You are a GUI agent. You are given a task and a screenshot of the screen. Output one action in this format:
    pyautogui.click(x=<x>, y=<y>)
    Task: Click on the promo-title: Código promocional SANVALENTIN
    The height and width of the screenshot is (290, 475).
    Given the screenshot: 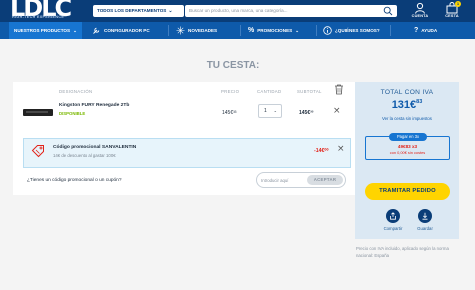 What is the action you would take?
    pyautogui.click(x=95, y=147)
    